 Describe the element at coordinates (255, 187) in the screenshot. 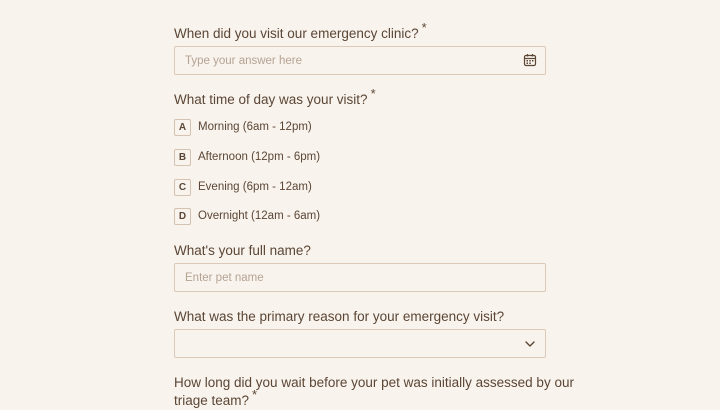

I see `choice-label: Evening (6pm - 12am)` at that location.